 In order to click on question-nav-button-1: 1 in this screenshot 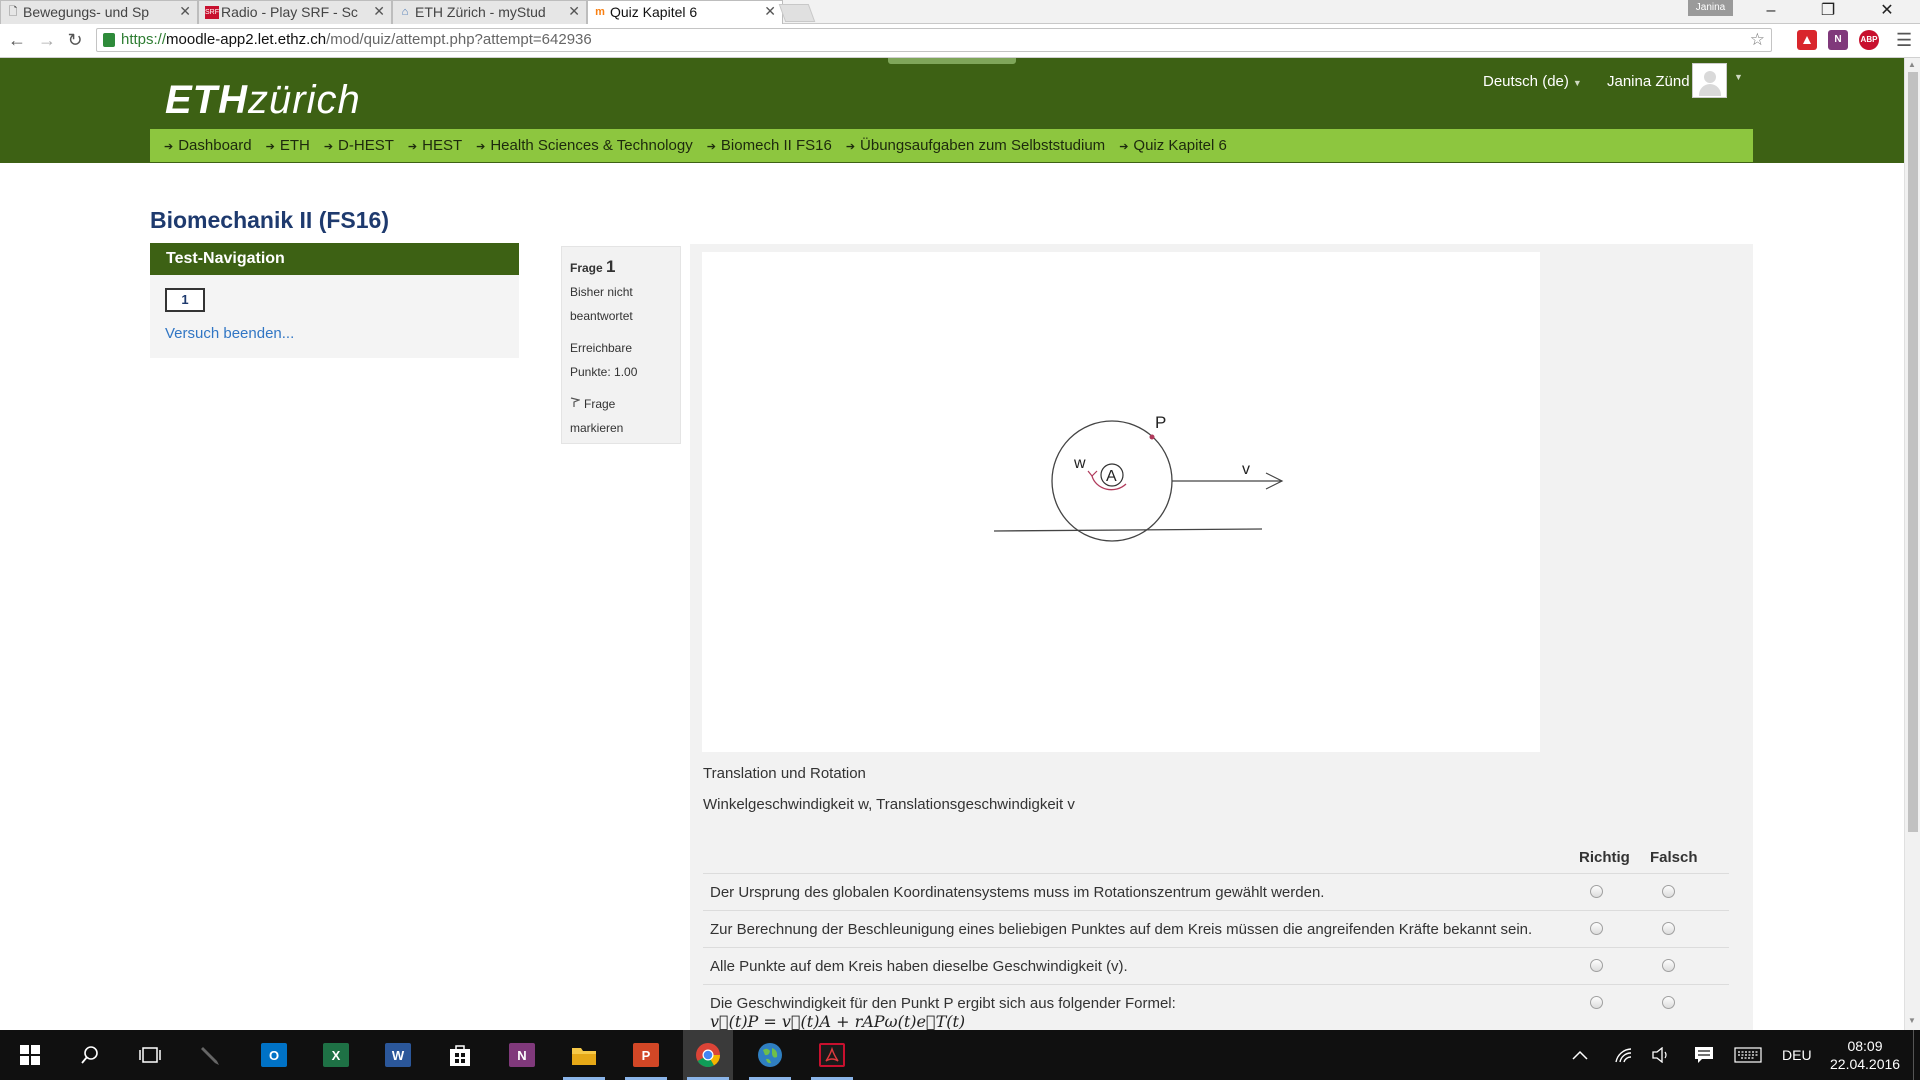, I will do `click(185, 300)`.